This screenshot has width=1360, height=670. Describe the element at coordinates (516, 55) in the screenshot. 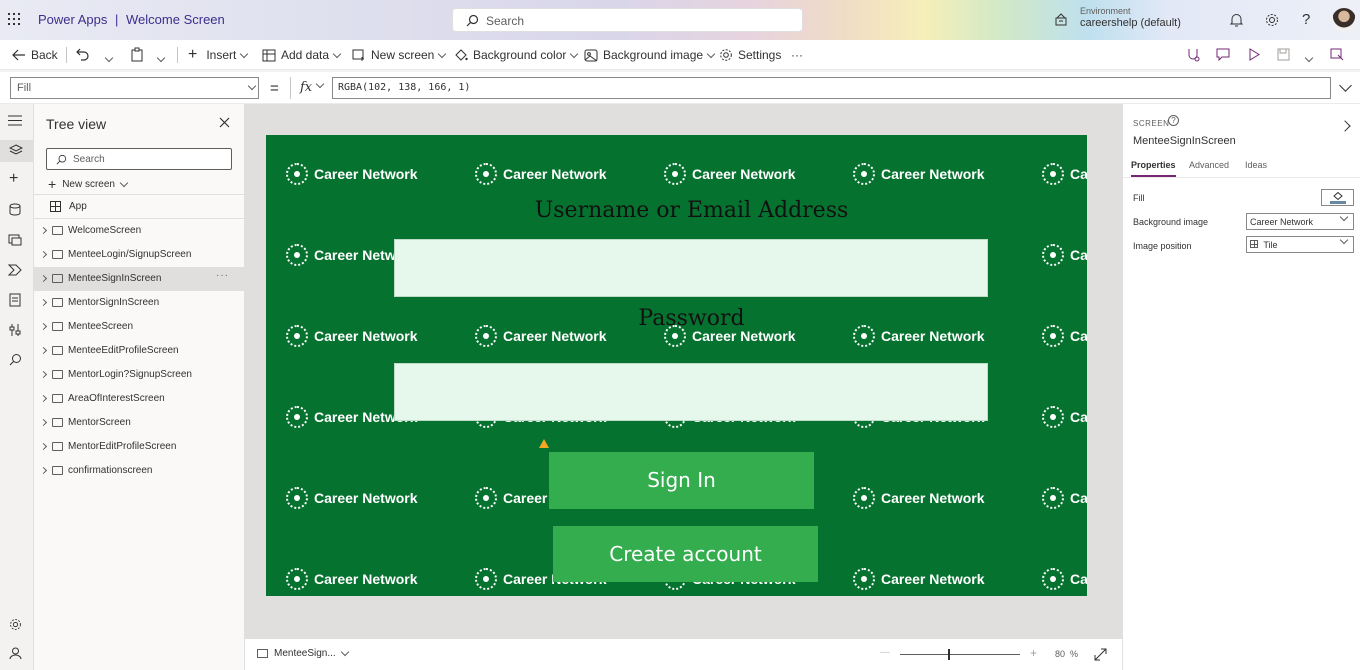

I see `background-color-button: Background color` at that location.